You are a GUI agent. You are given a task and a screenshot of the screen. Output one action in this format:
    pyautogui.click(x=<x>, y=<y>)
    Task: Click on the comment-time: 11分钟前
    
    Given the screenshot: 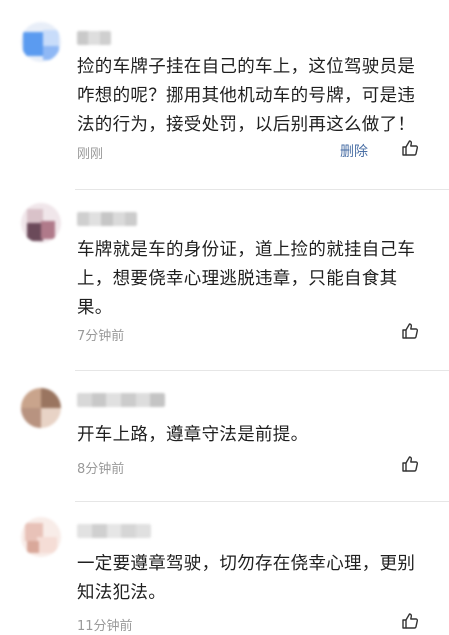 What is the action you would take?
    pyautogui.click(x=105, y=626)
    